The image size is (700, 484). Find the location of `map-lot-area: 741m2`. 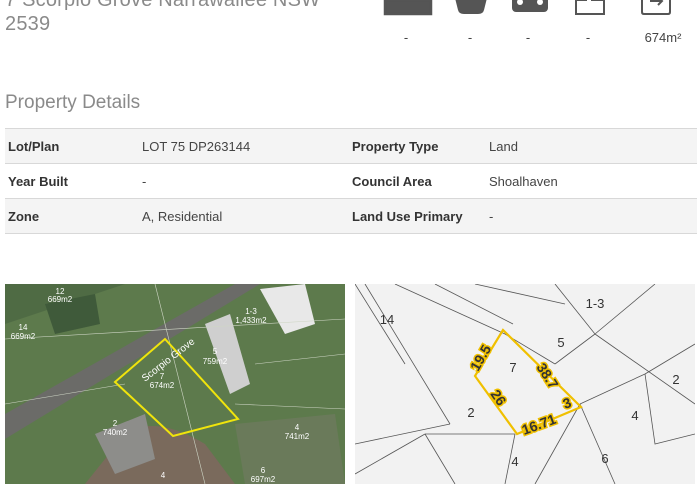

map-lot-area: 741m2 is located at coordinates (297, 436).